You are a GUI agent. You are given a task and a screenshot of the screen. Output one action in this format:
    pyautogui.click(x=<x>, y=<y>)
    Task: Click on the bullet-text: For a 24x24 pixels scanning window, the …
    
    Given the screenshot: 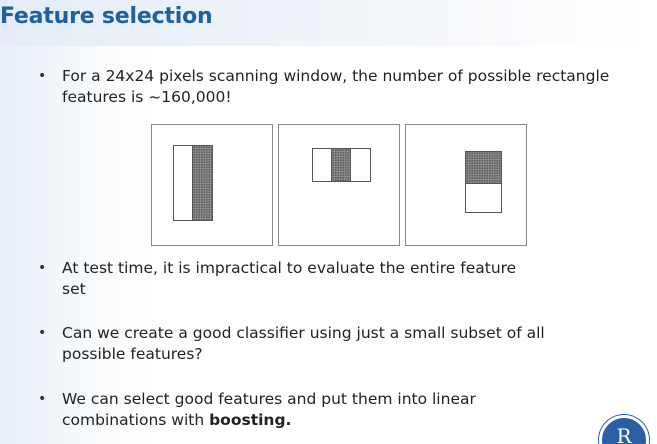 What is the action you would take?
    pyautogui.click(x=336, y=86)
    